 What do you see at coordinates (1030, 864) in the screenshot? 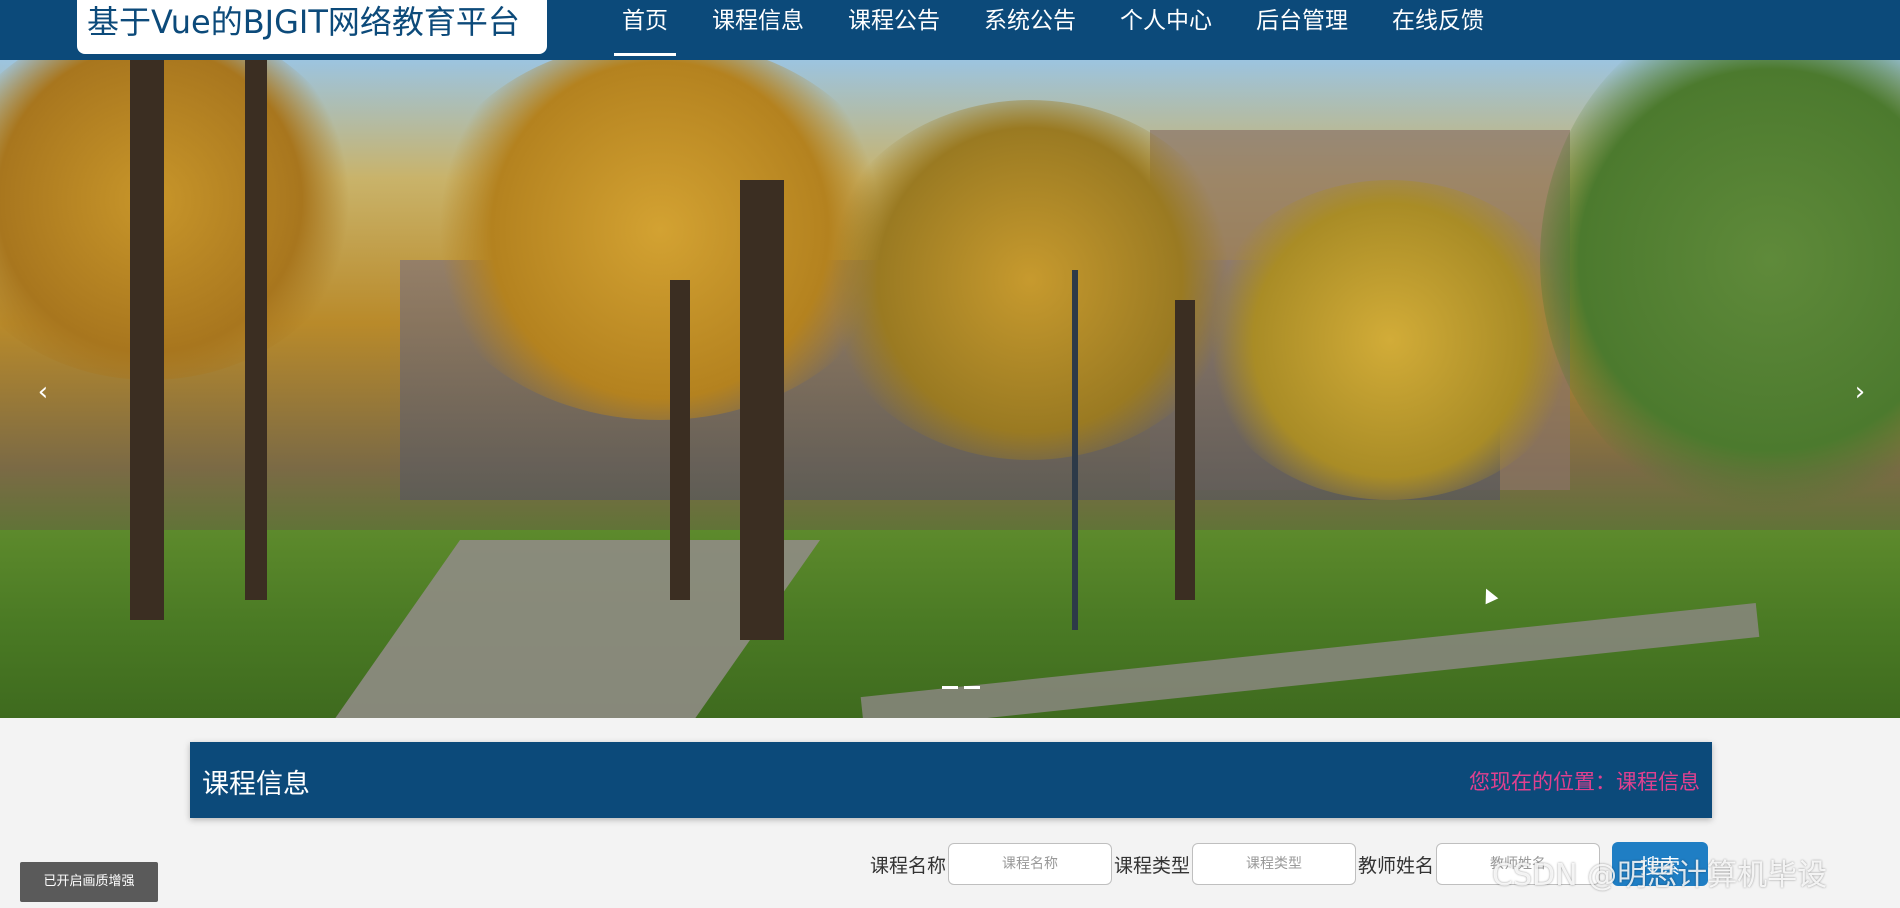
I see `course-name-input` at bounding box center [1030, 864].